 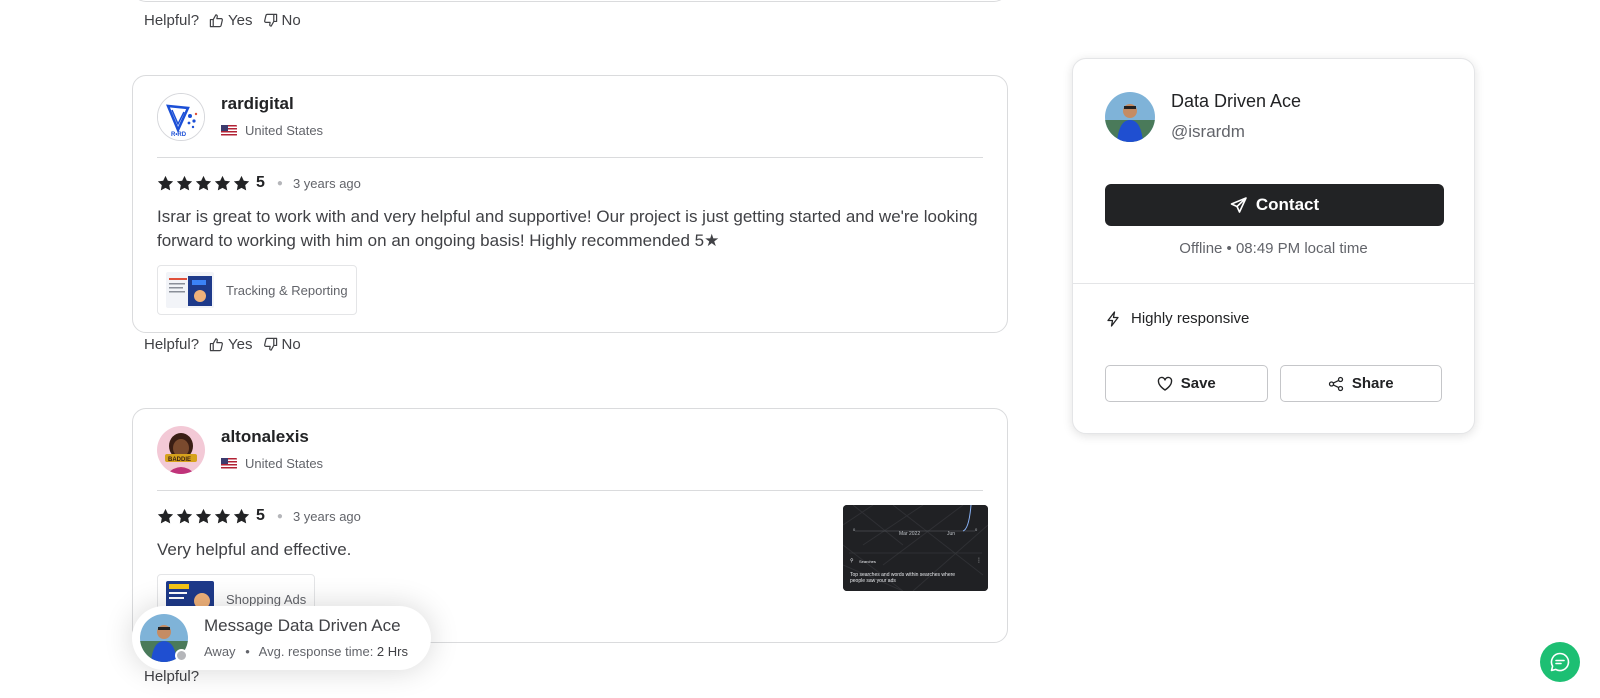 What do you see at coordinates (570, 117) in the screenshot?
I see `review-header: R•RD rardigital United States` at bounding box center [570, 117].